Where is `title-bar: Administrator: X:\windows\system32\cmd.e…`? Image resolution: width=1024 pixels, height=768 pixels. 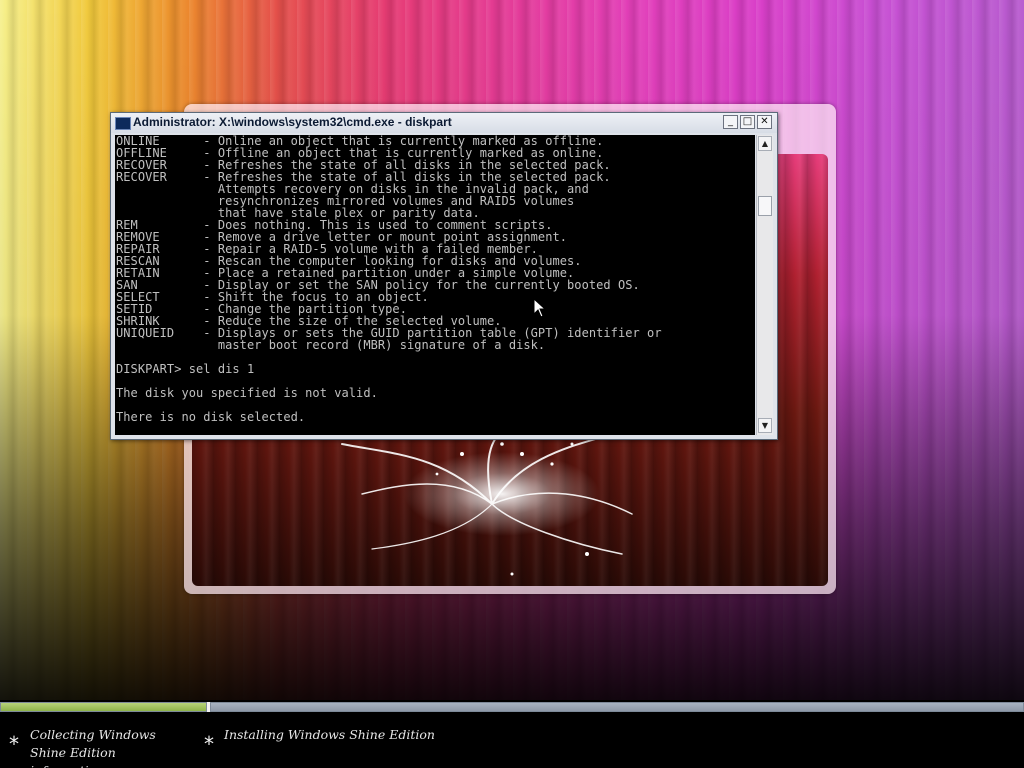
title-bar: Administrator: X:\windows\system32\cmd.e… is located at coordinates (444, 123).